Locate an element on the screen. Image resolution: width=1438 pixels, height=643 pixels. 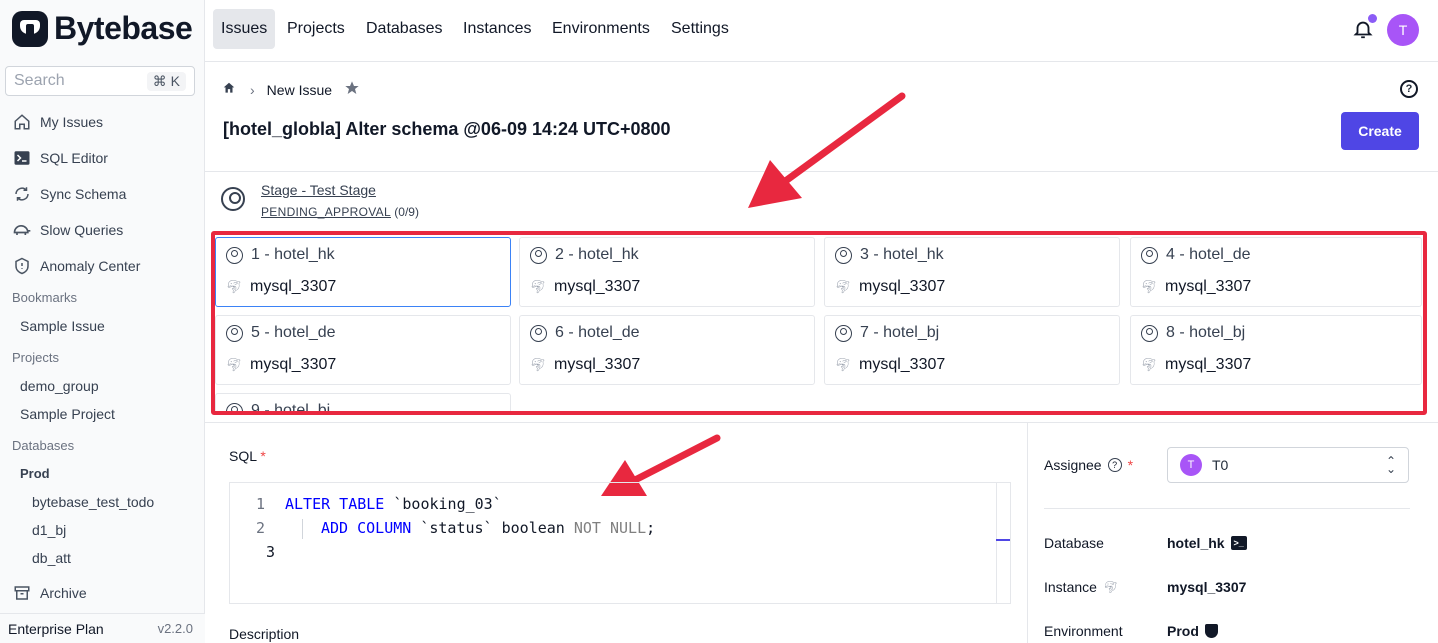
bookmarks-heading: Bookmarks is located at coordinates (45, 297).